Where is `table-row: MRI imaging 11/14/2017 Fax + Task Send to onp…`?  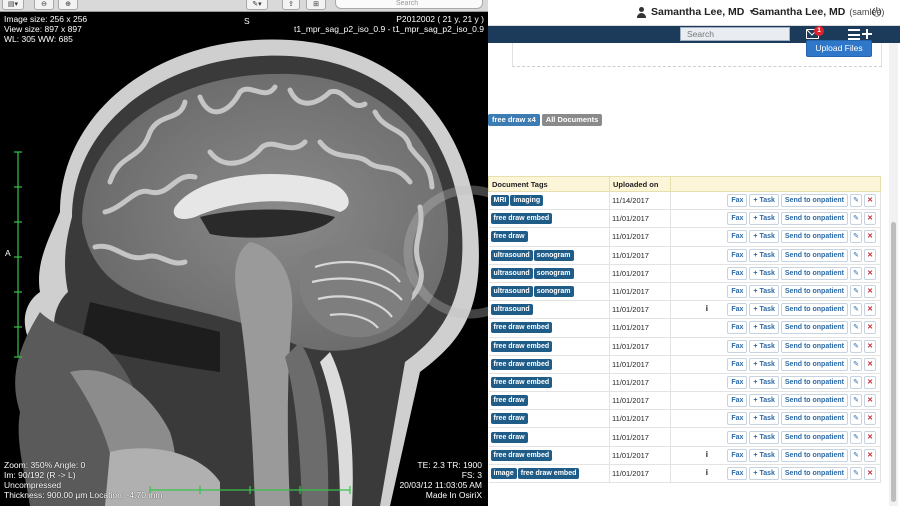
table-row: MRI imaging 11/14/2017 Fax + Task Send to onp… is located at coordinates (684, 201).